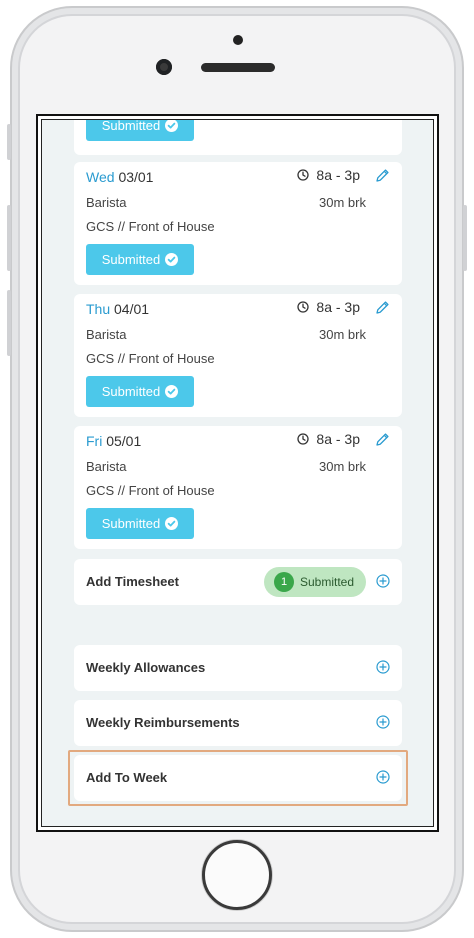 The height and width of the screenshot is (938, 474). What do you see at coordinates (238, 582) in the screenshot?
I see `add-timesheet-row: Add Timesheet 1 Submitted` at bounding box center [238, 582].